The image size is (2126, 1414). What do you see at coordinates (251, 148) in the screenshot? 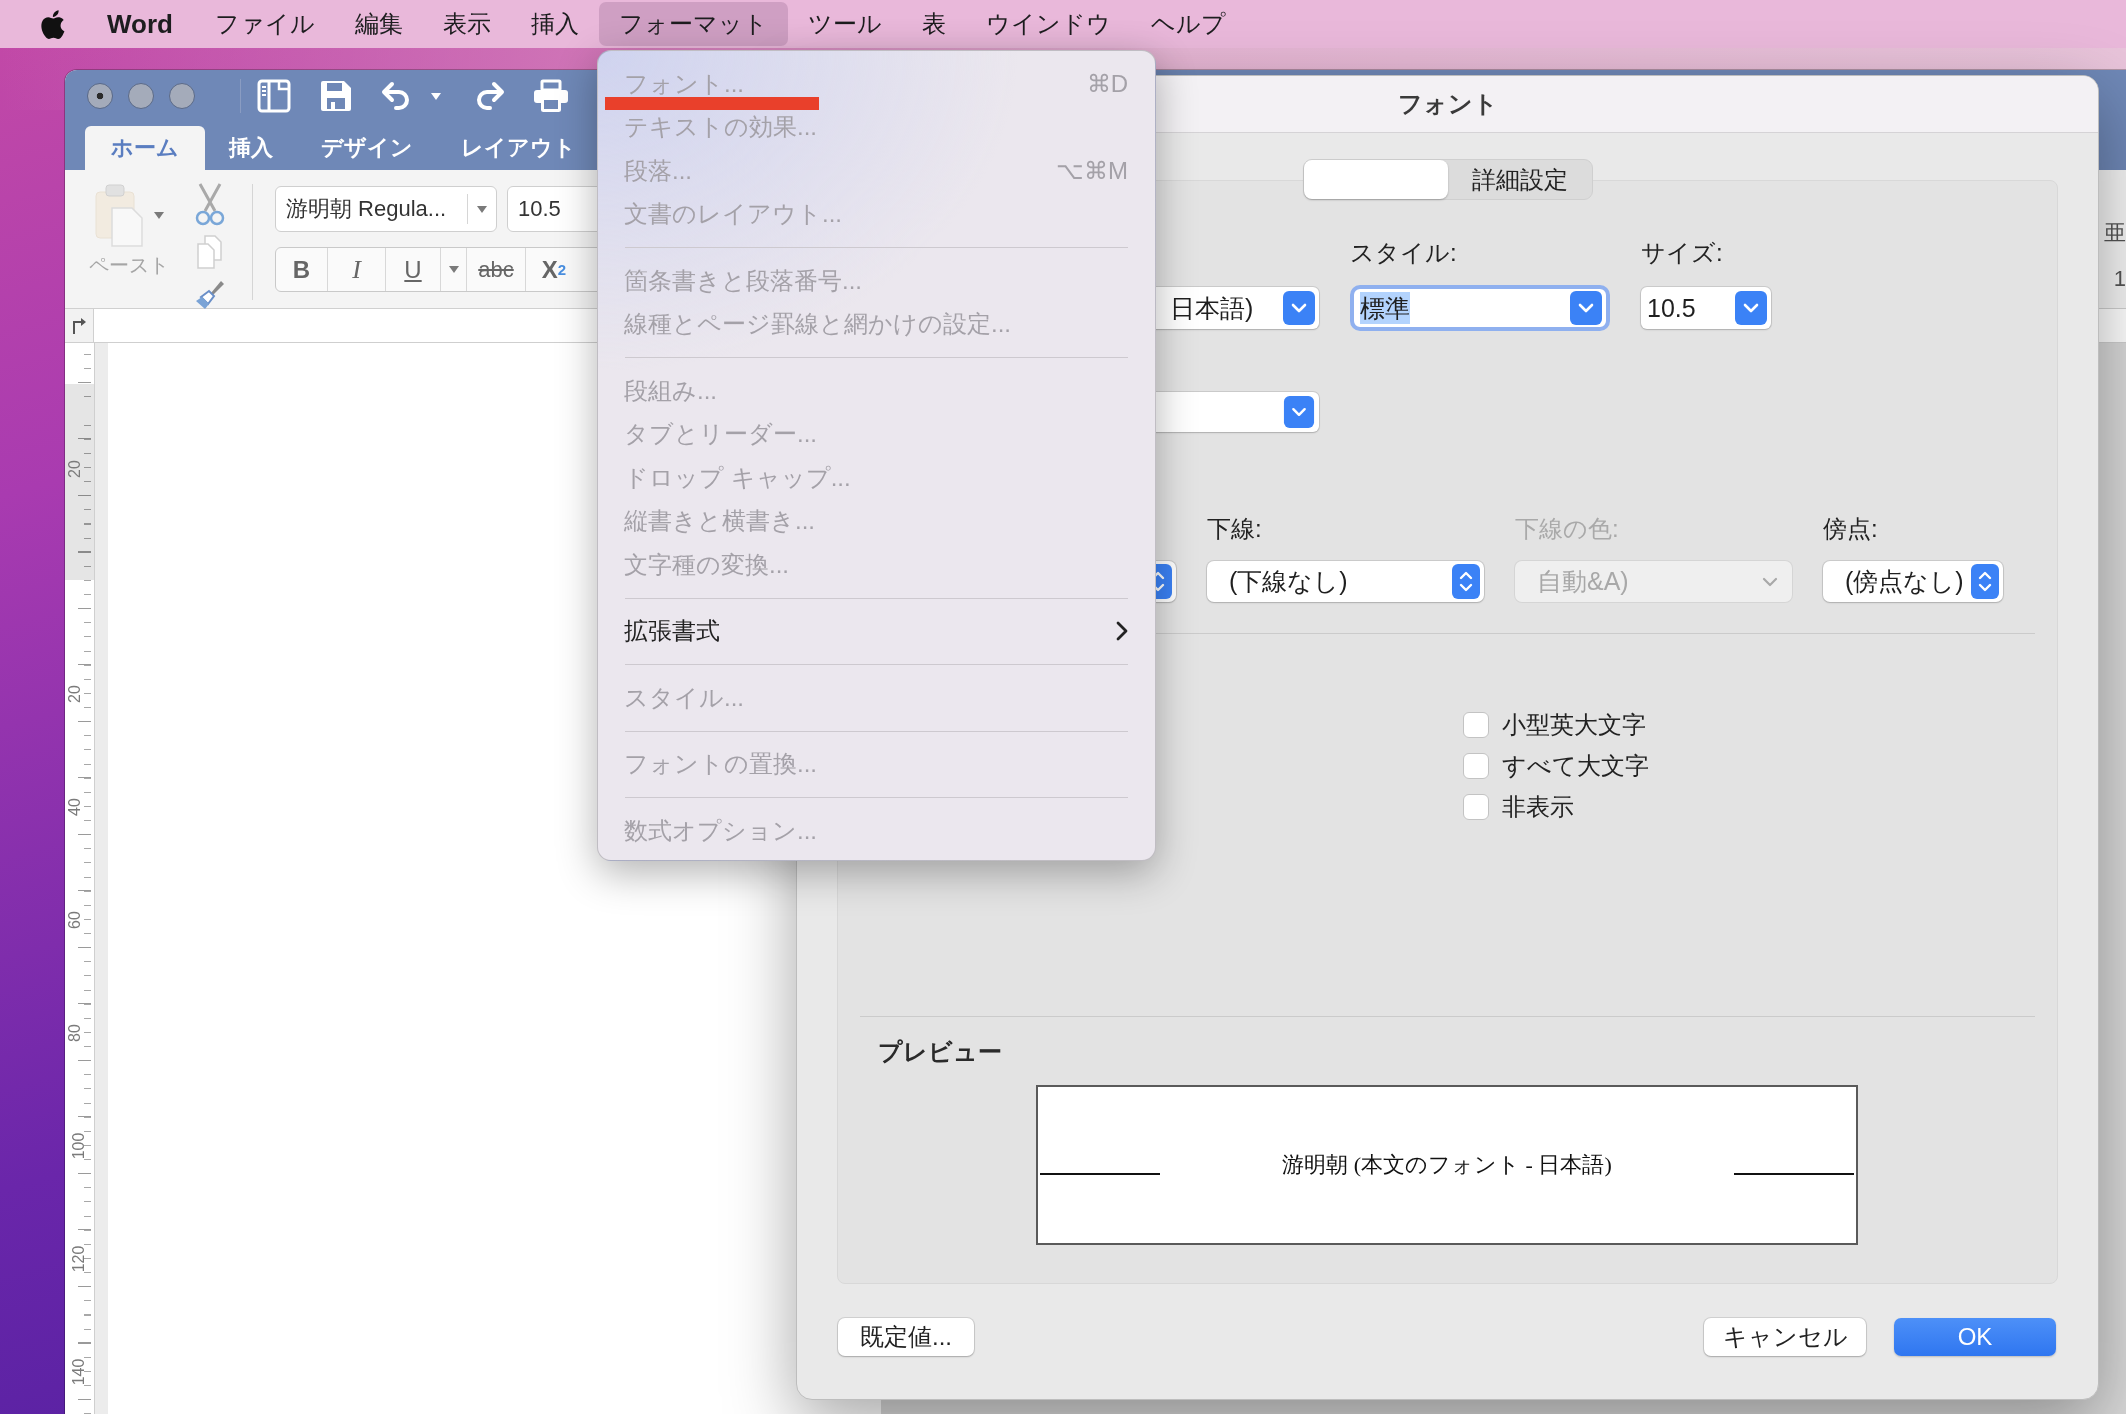
I see `ribbon-tab: 挿入` at bounding box center [251, 148].